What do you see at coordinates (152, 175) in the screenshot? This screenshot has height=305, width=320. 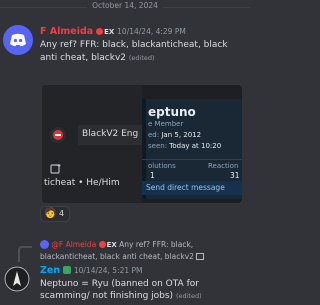 I see `profile-col1-value: 1` at bounding box center [152, 175].